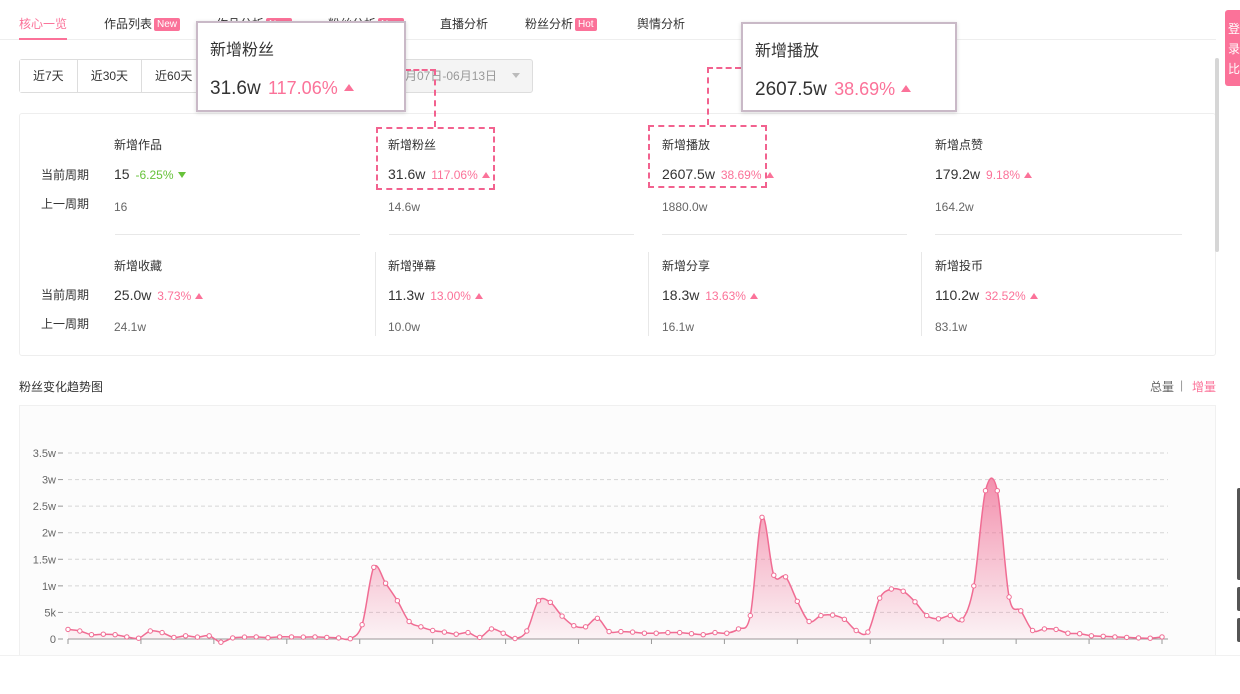  What do you see at coordinates (1217, 155) in the screenshot?
I see `scrollbar` at bounding box center [1217, 155].